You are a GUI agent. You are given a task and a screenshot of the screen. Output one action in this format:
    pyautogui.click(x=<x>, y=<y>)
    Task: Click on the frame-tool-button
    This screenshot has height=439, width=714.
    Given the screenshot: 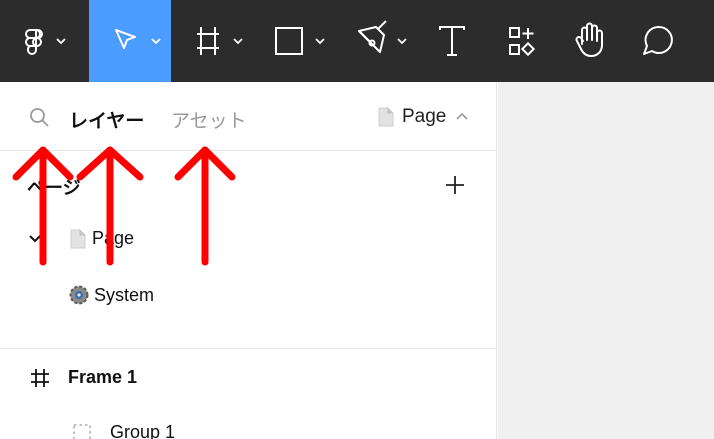 What is the action you would take?
    pyautogui.click(x=218, y=41)
    